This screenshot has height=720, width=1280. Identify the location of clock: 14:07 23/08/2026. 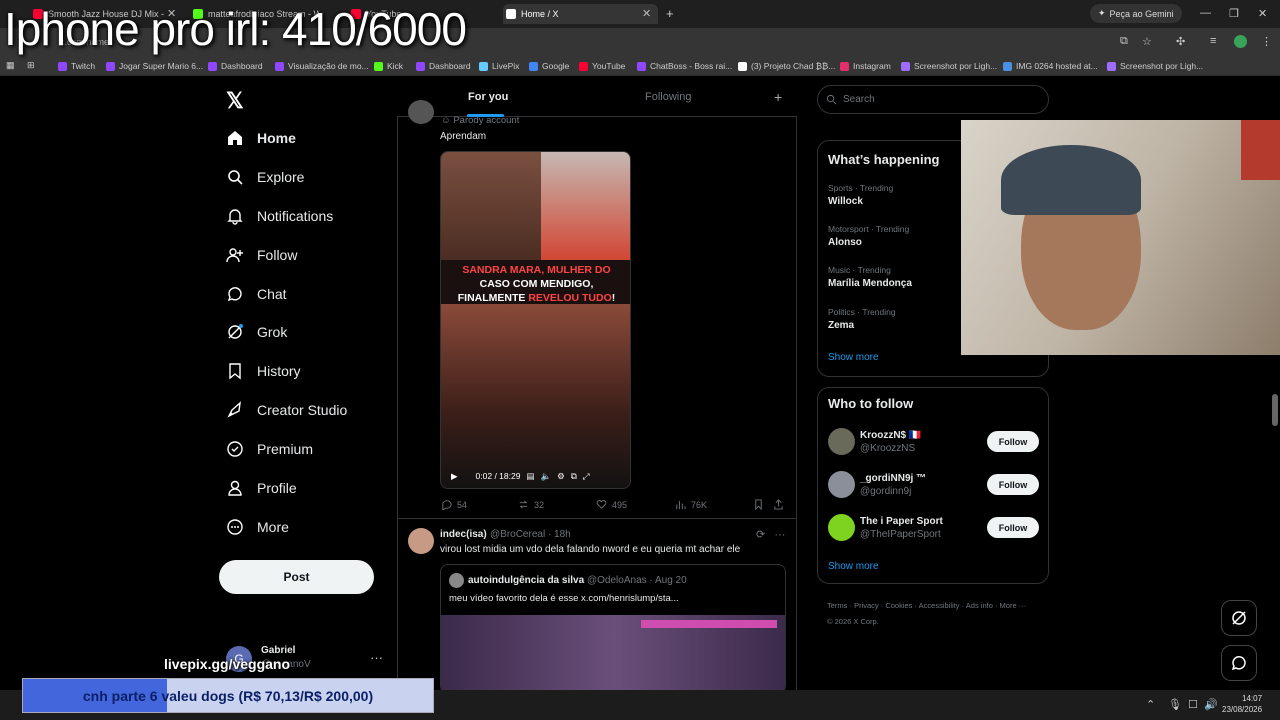
(1242, 704).